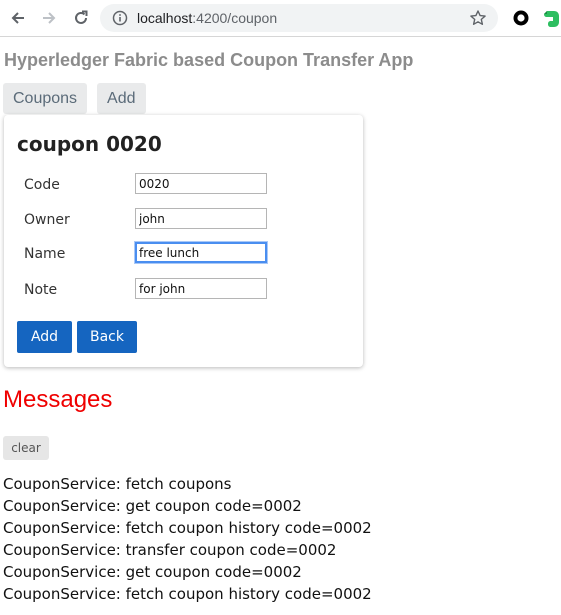 This screenshot has height=615, width=561. What do you see at coordinates (107, 337) in the screenshot?
I see `back-button: Back` at bounding box center [107, 337].